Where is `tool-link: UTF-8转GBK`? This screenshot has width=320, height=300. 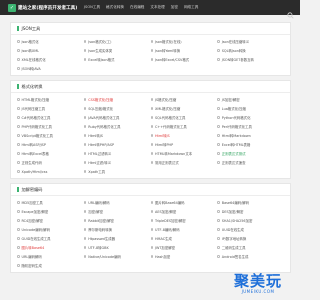
tool-link: UTF-8转GBK is located at coordinates (117, 247).